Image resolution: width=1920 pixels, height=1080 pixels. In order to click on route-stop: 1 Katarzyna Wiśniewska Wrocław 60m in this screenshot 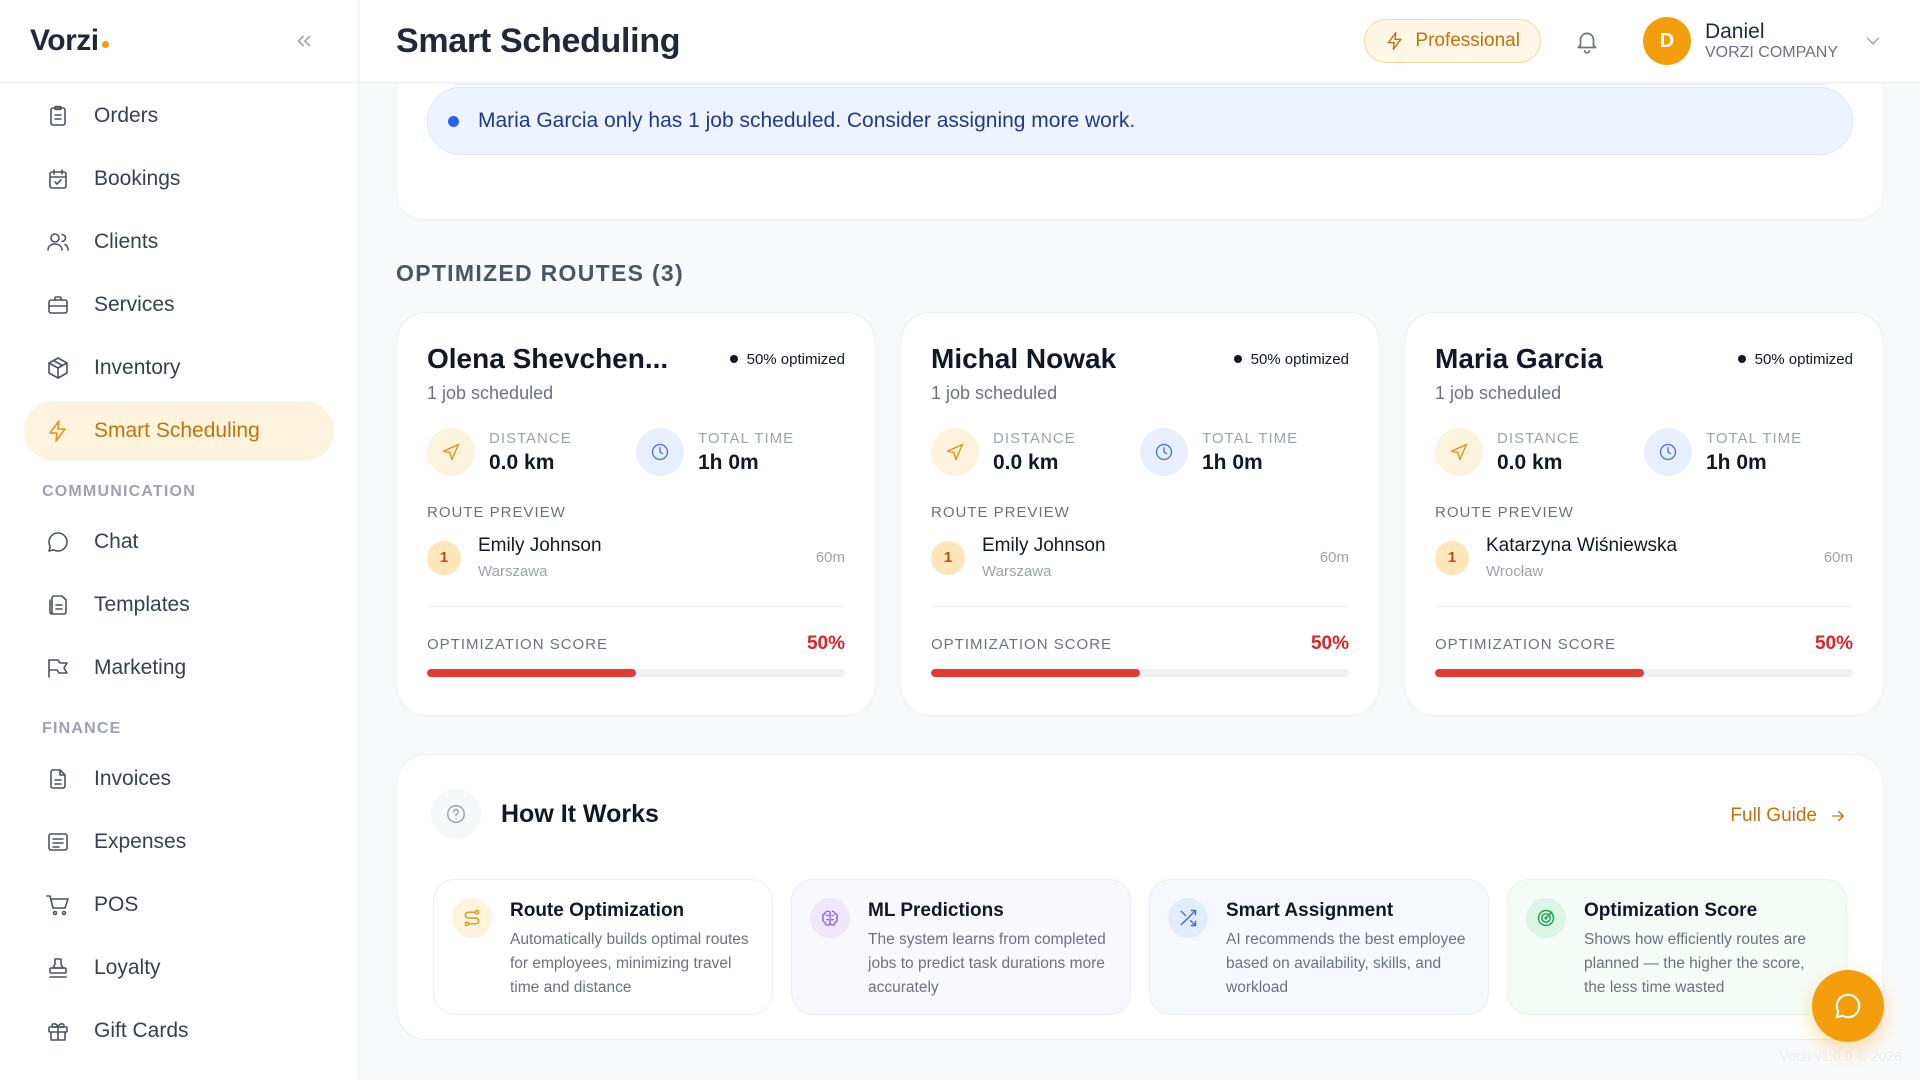, I will do `click(1644, 557)`.